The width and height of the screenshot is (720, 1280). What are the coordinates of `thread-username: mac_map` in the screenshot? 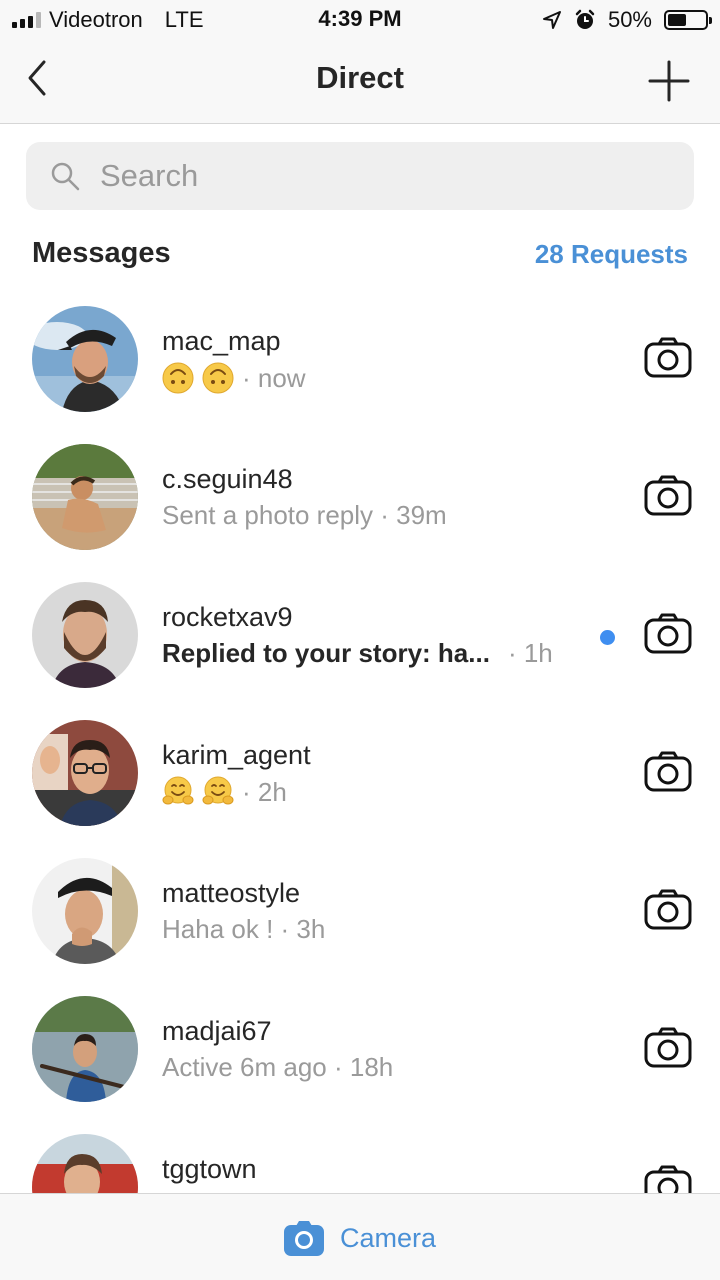 It's located at (221, 341).